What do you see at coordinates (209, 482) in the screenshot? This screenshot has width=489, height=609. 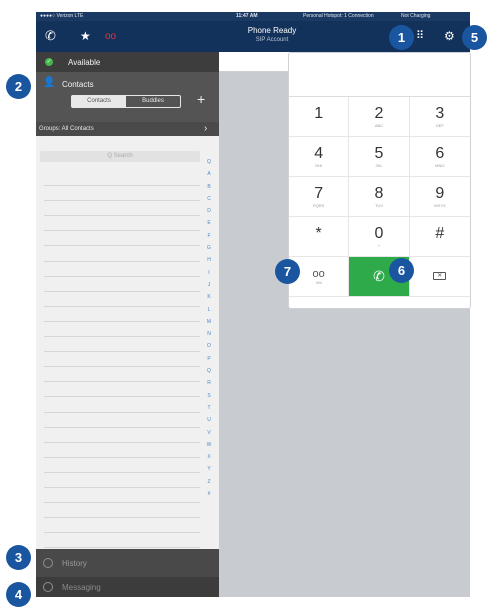 I see `alphabet-letter: Z` at bounding box center [209, 482].